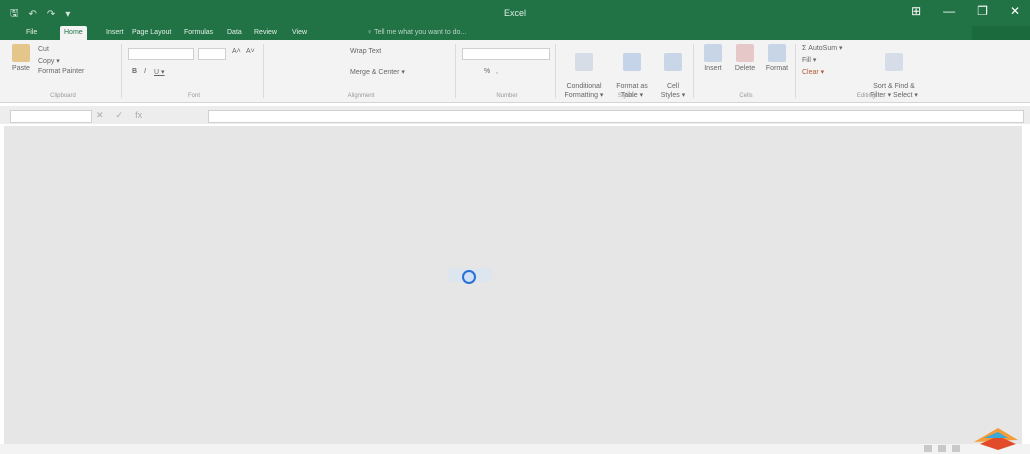  I want to click on insert-cells-button: Insert, so click(713, 58).